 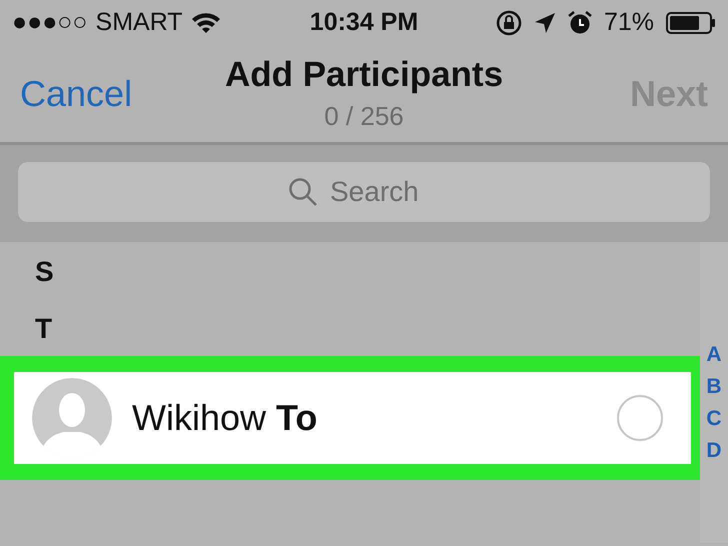 I want to click on signal-strength: ●●●○○, so click(x=50, y=22).